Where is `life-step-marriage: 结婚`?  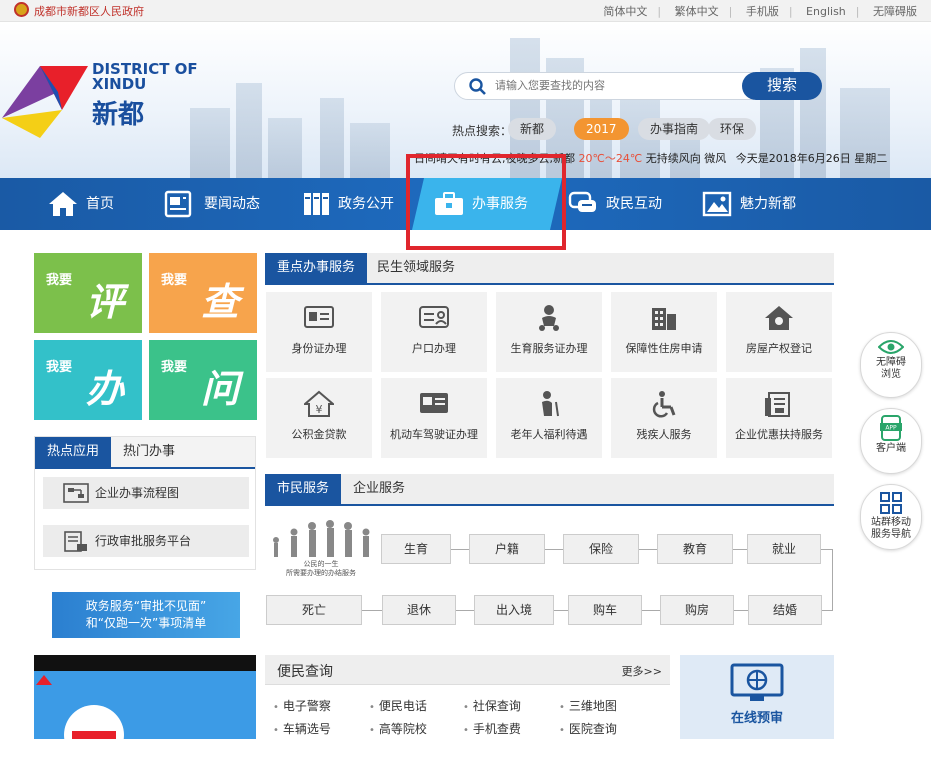
life-step-marriage: 结婚 is located at coordinates (785, 610).